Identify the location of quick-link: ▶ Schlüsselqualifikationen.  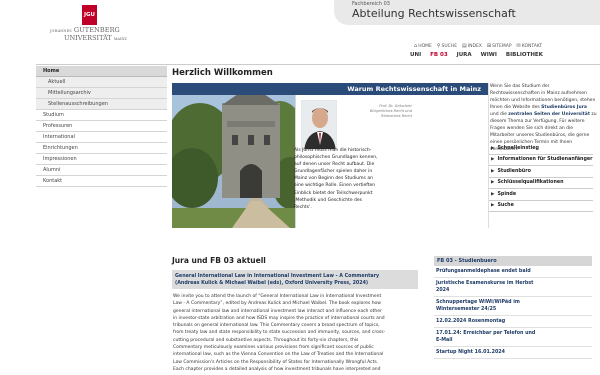
(541, 183).